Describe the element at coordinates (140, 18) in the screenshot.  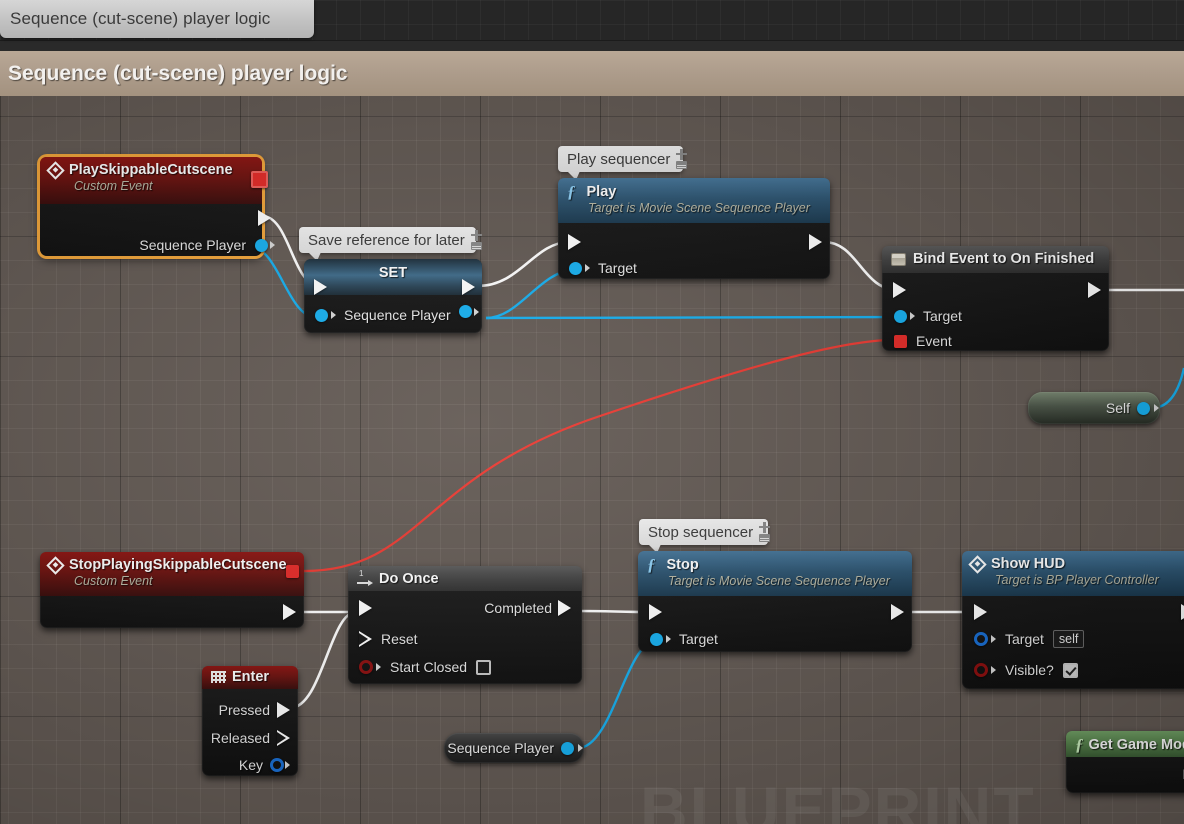
I see `tab-label: Sequence (cut-scene) player logic` at that location.